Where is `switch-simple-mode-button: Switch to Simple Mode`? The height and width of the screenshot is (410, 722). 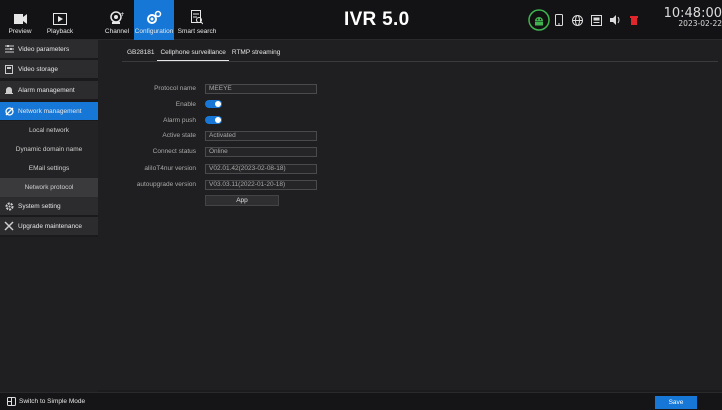
switch-simple-mode-button: Switch to Simple Mode is located at coordinates (46, 401).